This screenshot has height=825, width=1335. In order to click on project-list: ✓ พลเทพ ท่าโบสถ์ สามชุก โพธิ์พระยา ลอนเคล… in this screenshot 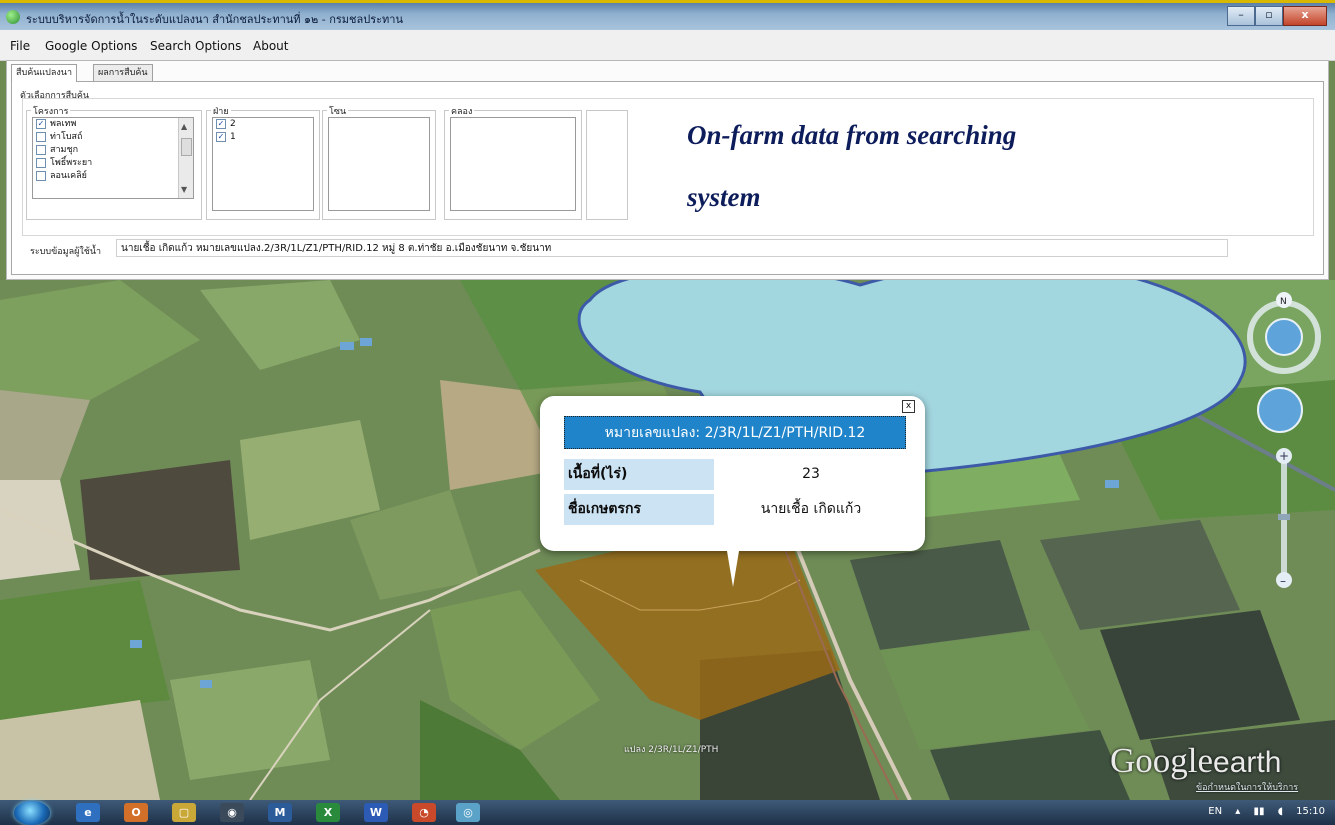, I will do `click(113, 158)`.